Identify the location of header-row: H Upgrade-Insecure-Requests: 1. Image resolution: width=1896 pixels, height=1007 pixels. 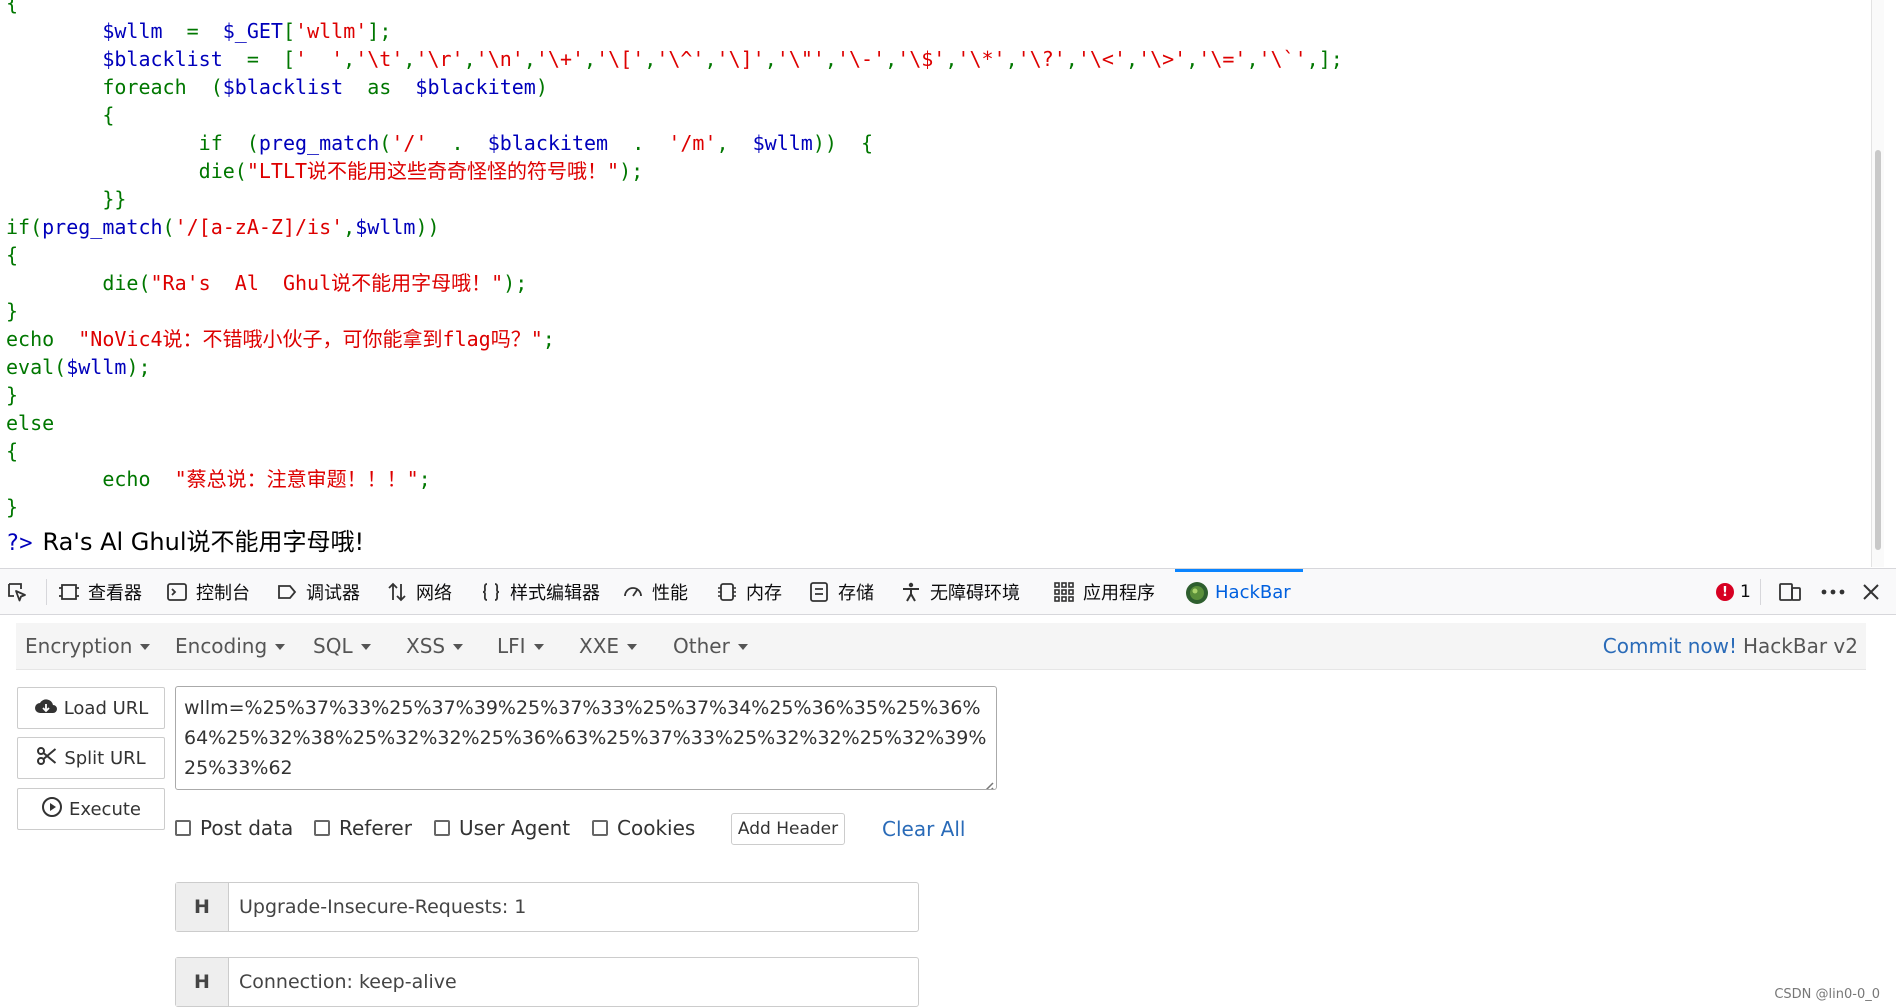
(547, 907).